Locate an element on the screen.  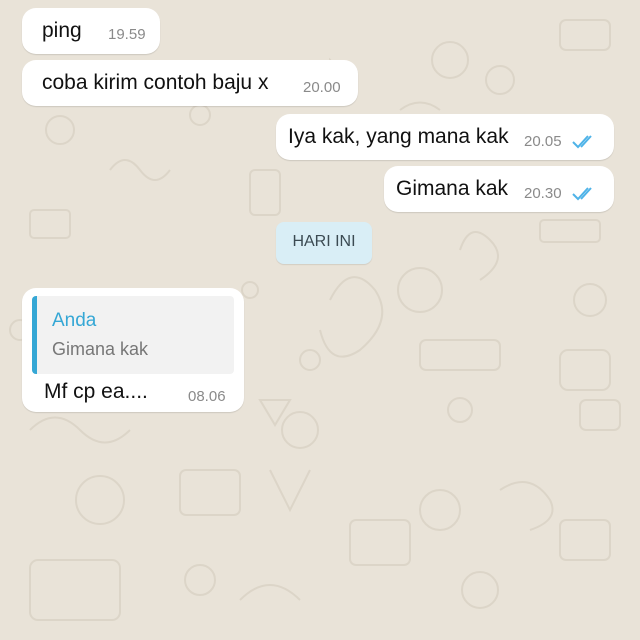
message-time: 20.00 is located at coordinates (322, 87).